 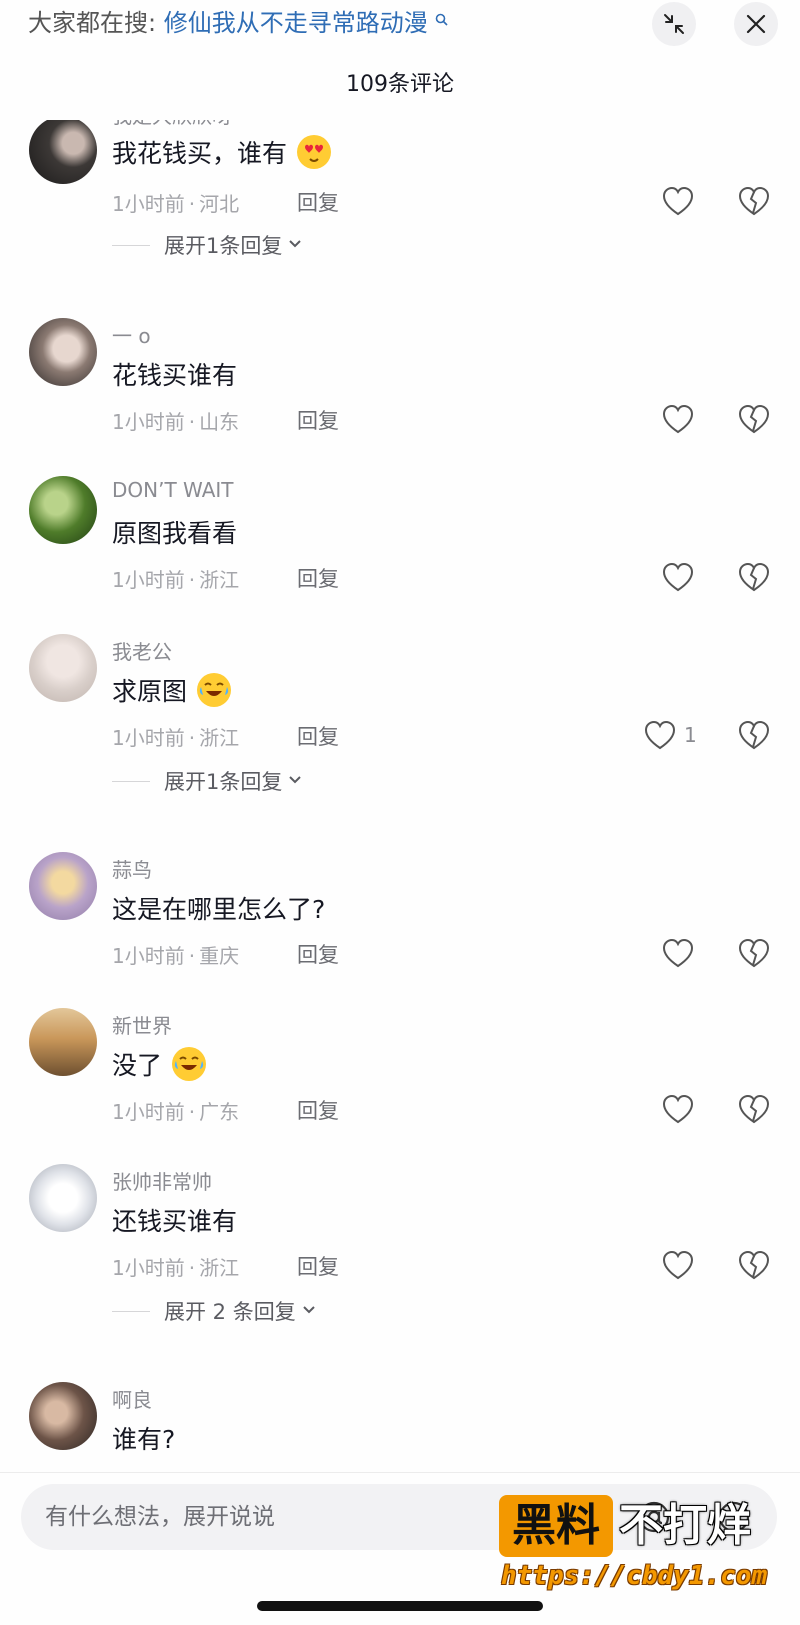 What do you see at coordinates (400, 84) in the screenshot?
I see `comment-count-title: 109条评论` at bounding box center [400, 84].